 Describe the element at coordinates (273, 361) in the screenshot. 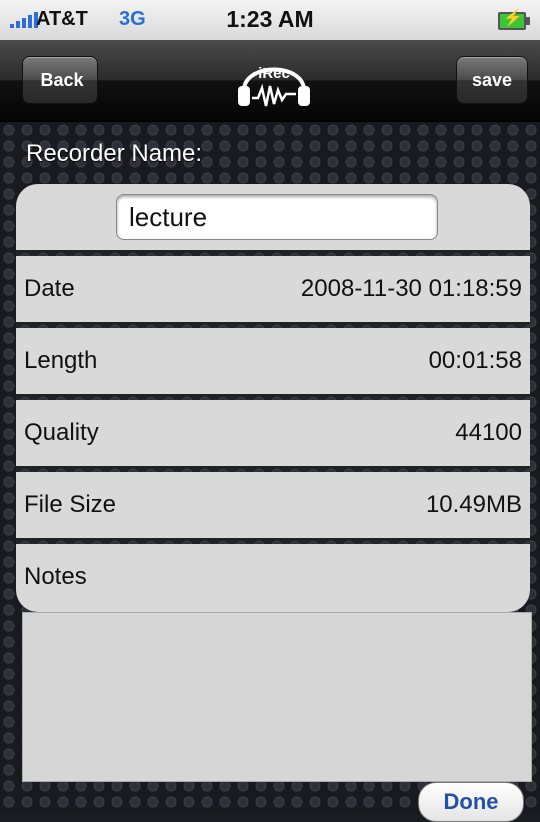

I see `detail-row-length: Length 00:01:58` at that location.